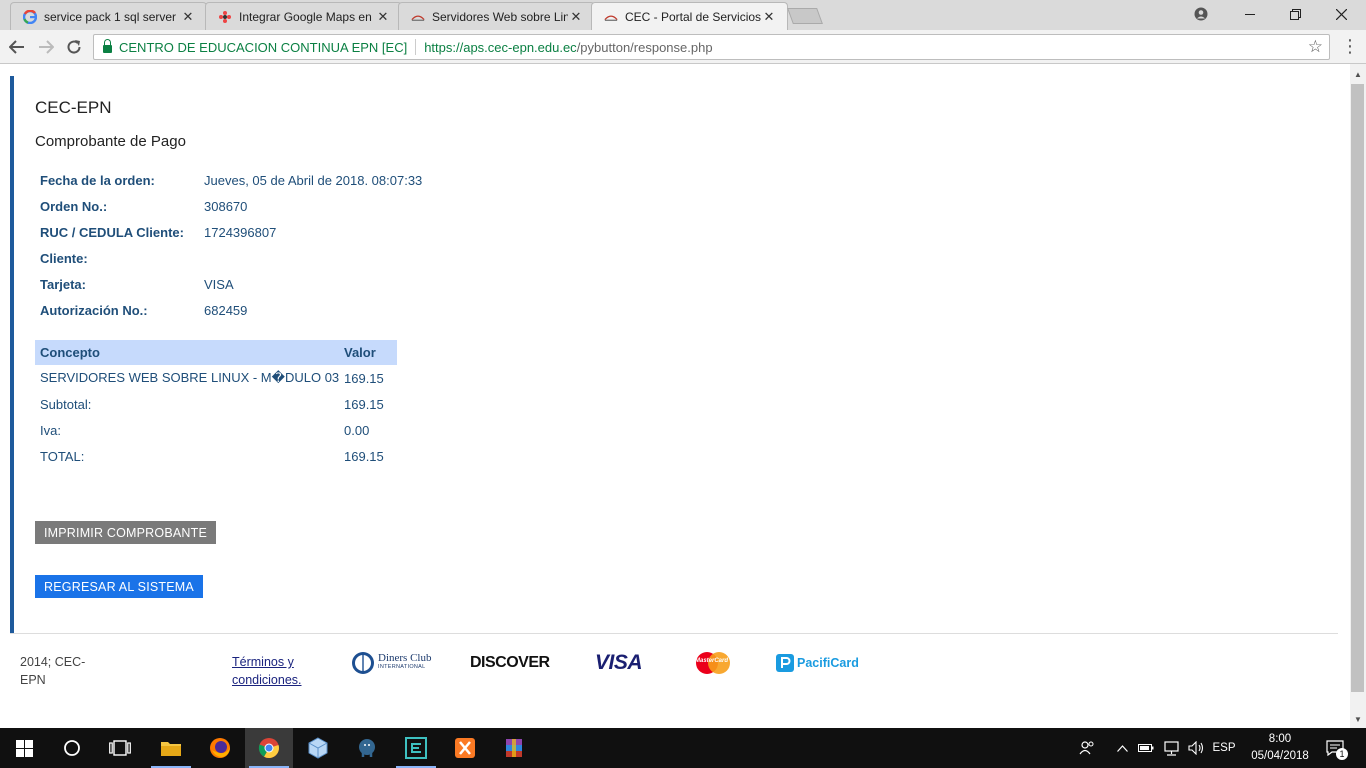 Image resolution: width=1366 pixels, height=768 pixels. What do you see at coordinates (1342, 754) in the screenshot?
I see `notification-badge: 1` at bounding box center [1342, 754].